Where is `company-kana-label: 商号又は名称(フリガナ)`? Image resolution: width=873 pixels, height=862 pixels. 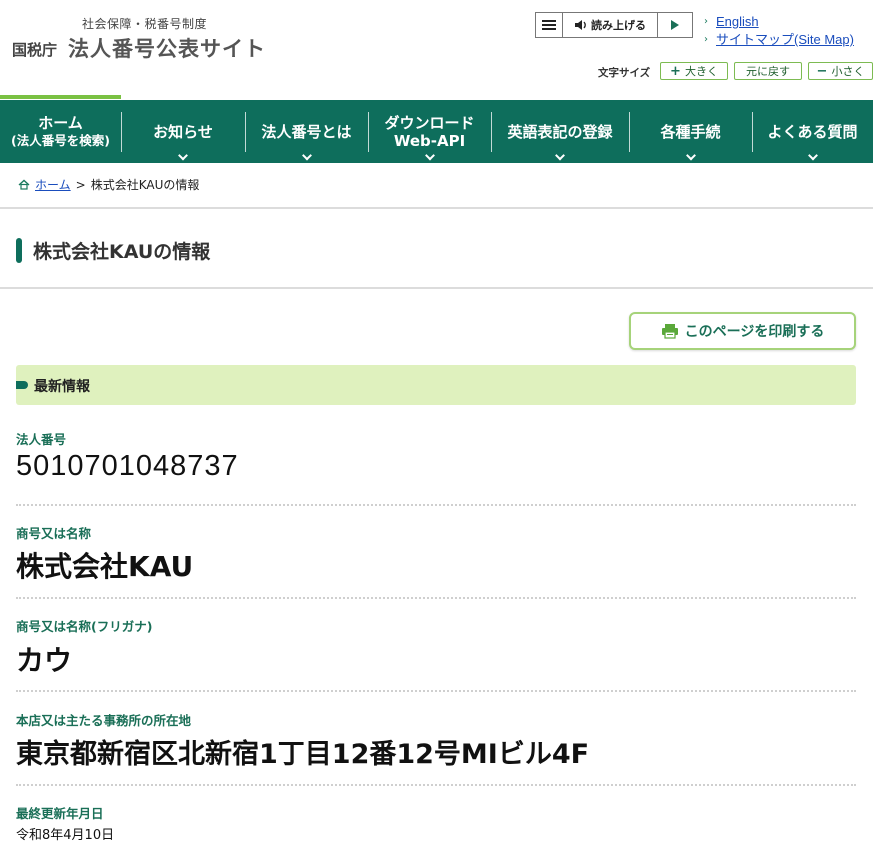
company-kana-label: 商号又は名称(フリガナ) is located at coordinates (84, 626).